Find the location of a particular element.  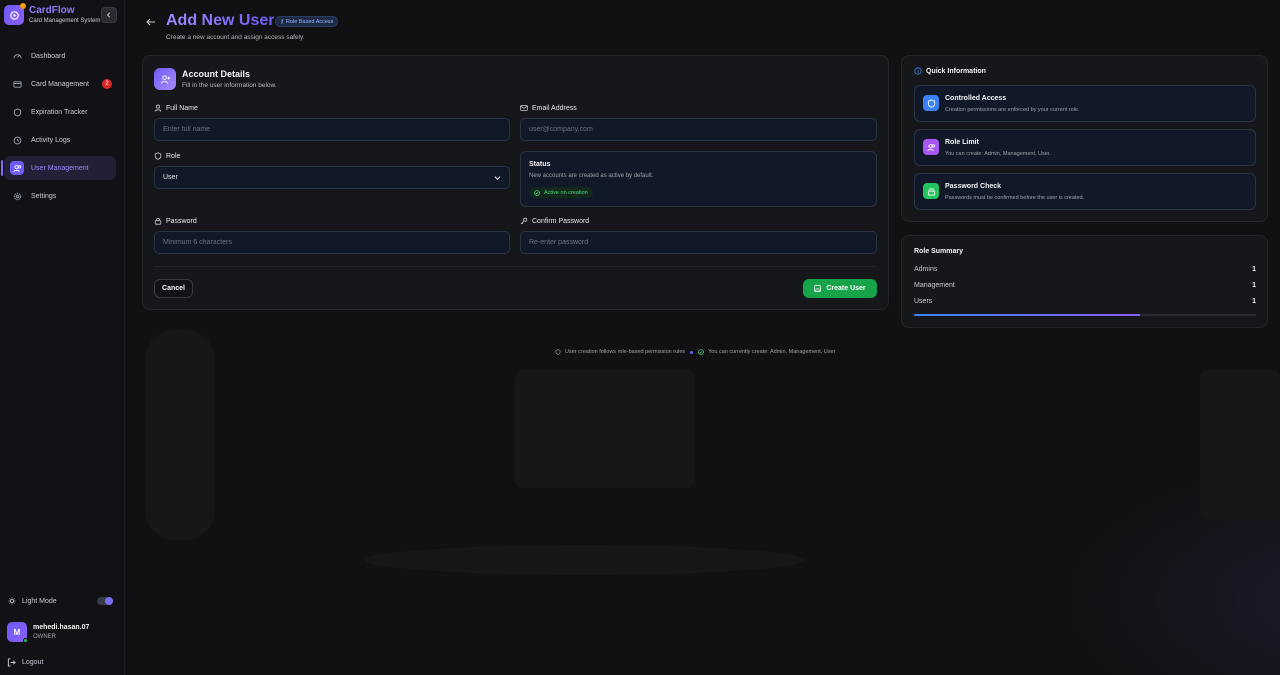

quick-info-item-title: Role Limit is located at coordinates (962, 142).